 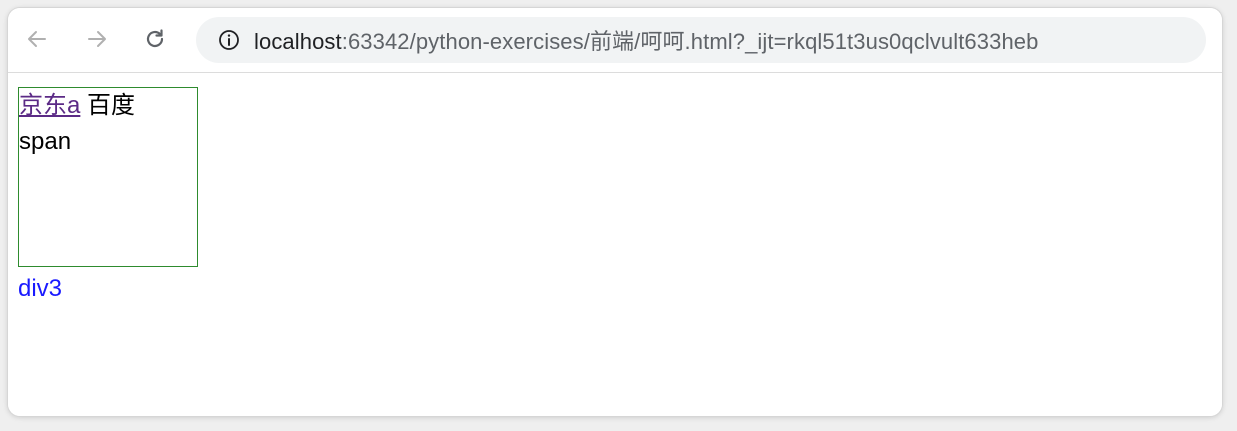 What do you see at coordinates (45, 141) in the screenshot?
I see `span-text: span` at bounding box center [45, 141].